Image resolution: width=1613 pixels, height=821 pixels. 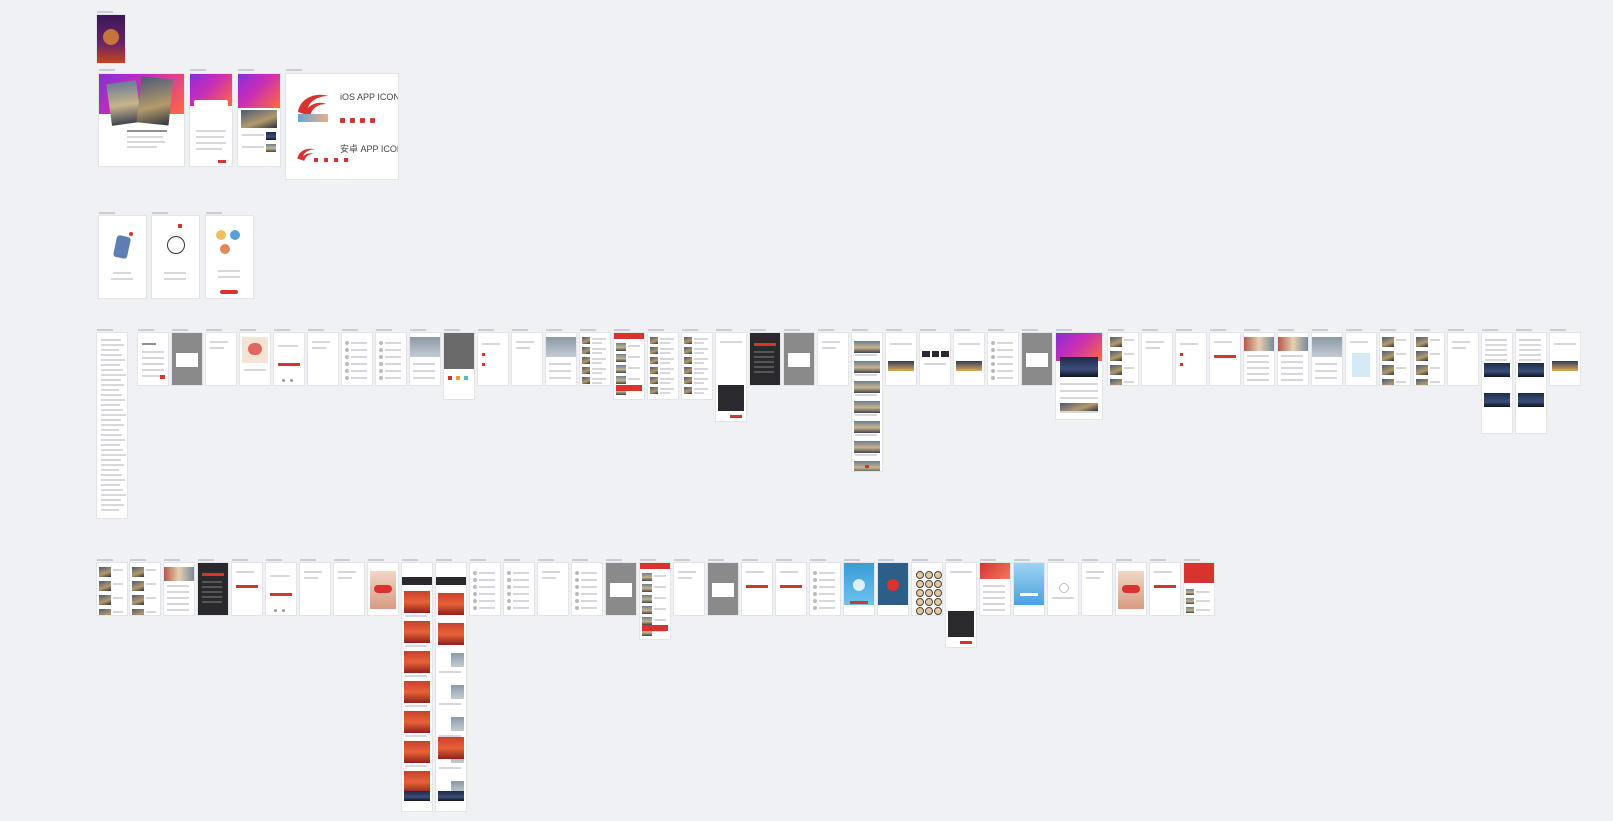 I want to click on artboard-app-icon: iOS APP ICON 安卓 APP ICON, so click(x=342, y=126).